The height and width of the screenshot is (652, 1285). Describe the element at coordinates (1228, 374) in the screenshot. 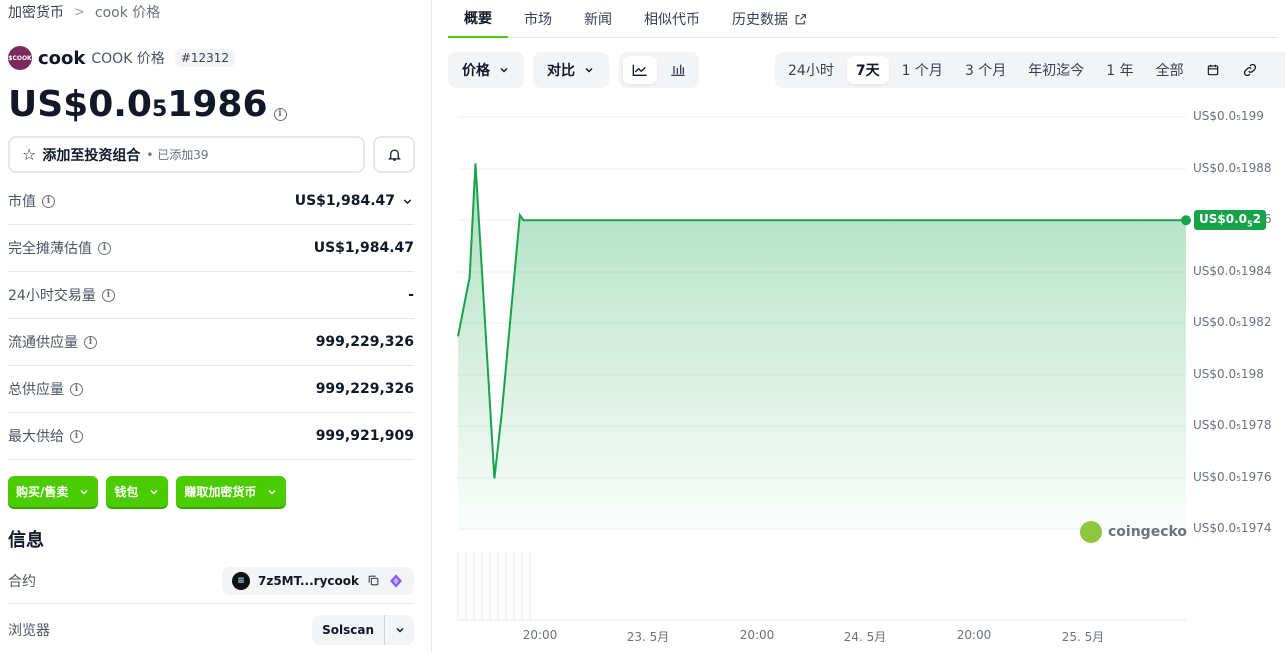

I see `y-tick-label: US$0.0₅198` at that location.